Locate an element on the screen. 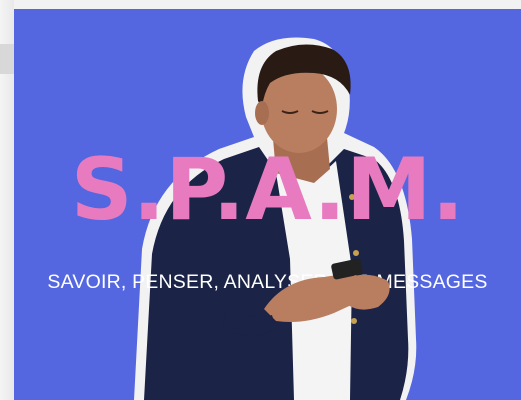 Image resolution: width=521 pixels, height=400 pixels. top-border is located at coordinates (260, 4).